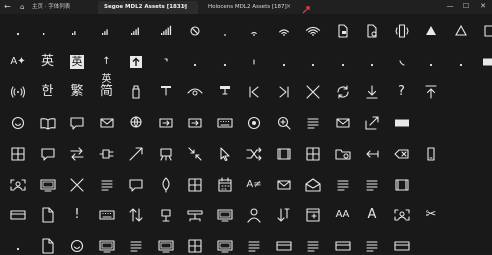  What do you see at coordinates (486, 31) in the screenshot?
I see `square-outline-icon` at bounding box center [486, 31].